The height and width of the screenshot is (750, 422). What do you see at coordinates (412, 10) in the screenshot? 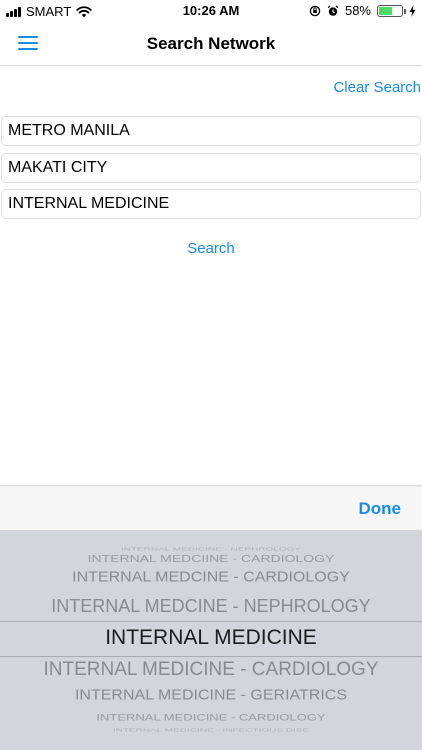
I see `charging-icon` at bounding box center [412, 10].